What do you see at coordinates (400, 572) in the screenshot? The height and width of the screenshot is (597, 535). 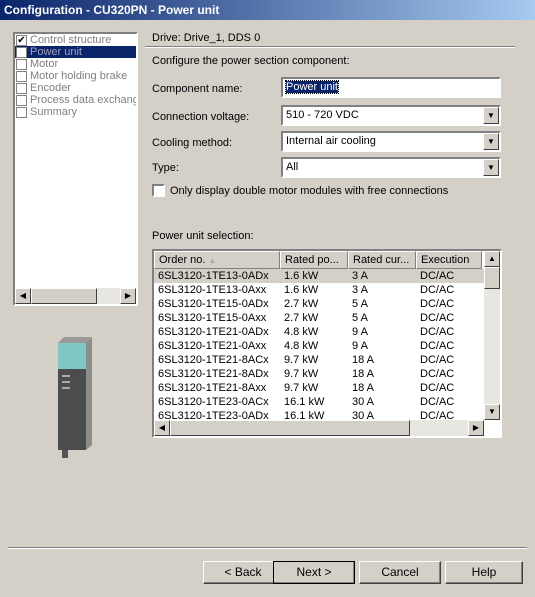 I see `cancel-button: Cancel` at bounding box center [400, 572].